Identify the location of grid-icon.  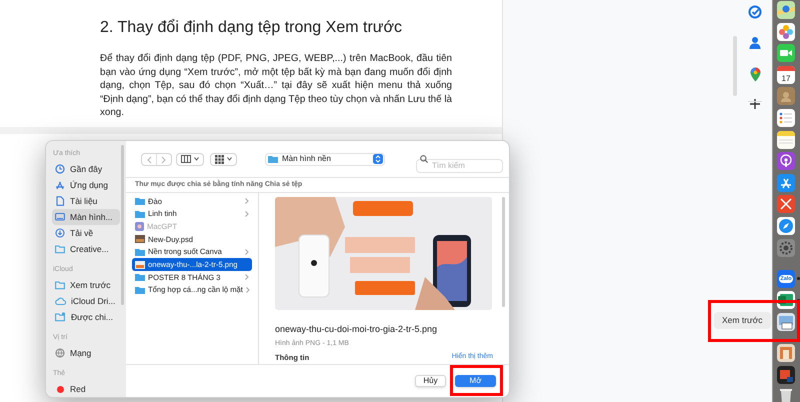
(219, 159).